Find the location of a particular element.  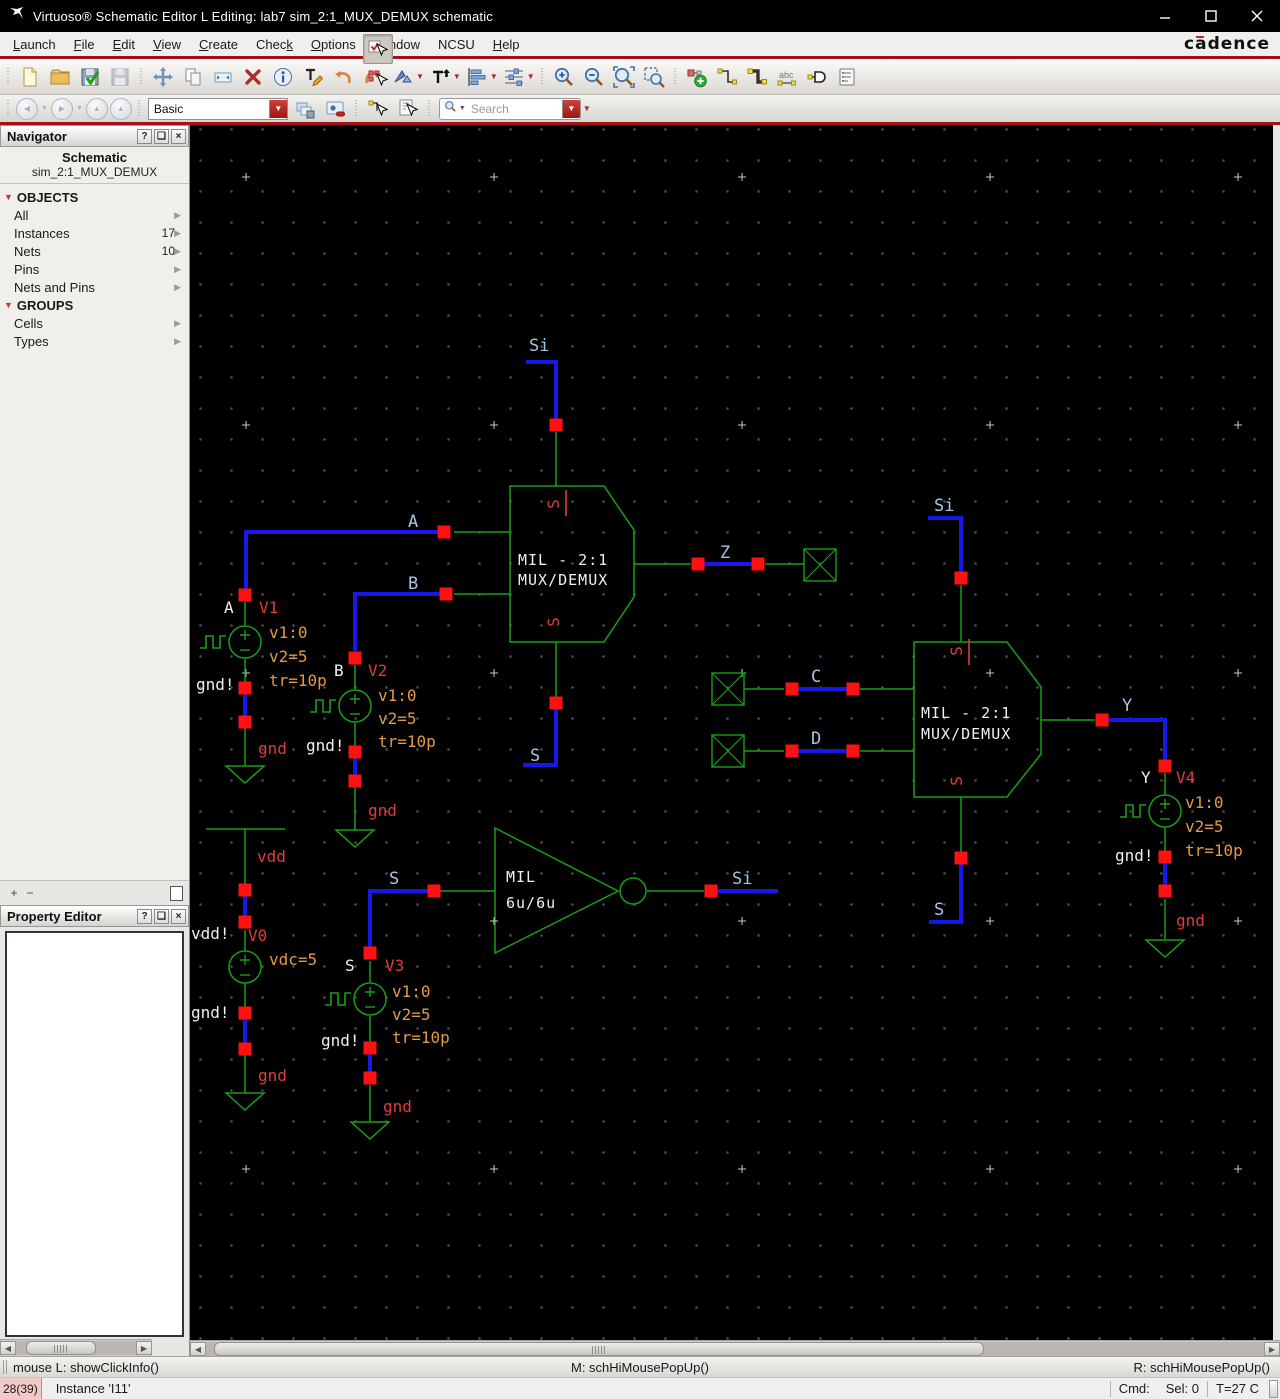

navigator-title-bar: Navigator ? ❏ × is located at coordinates (94, 136).